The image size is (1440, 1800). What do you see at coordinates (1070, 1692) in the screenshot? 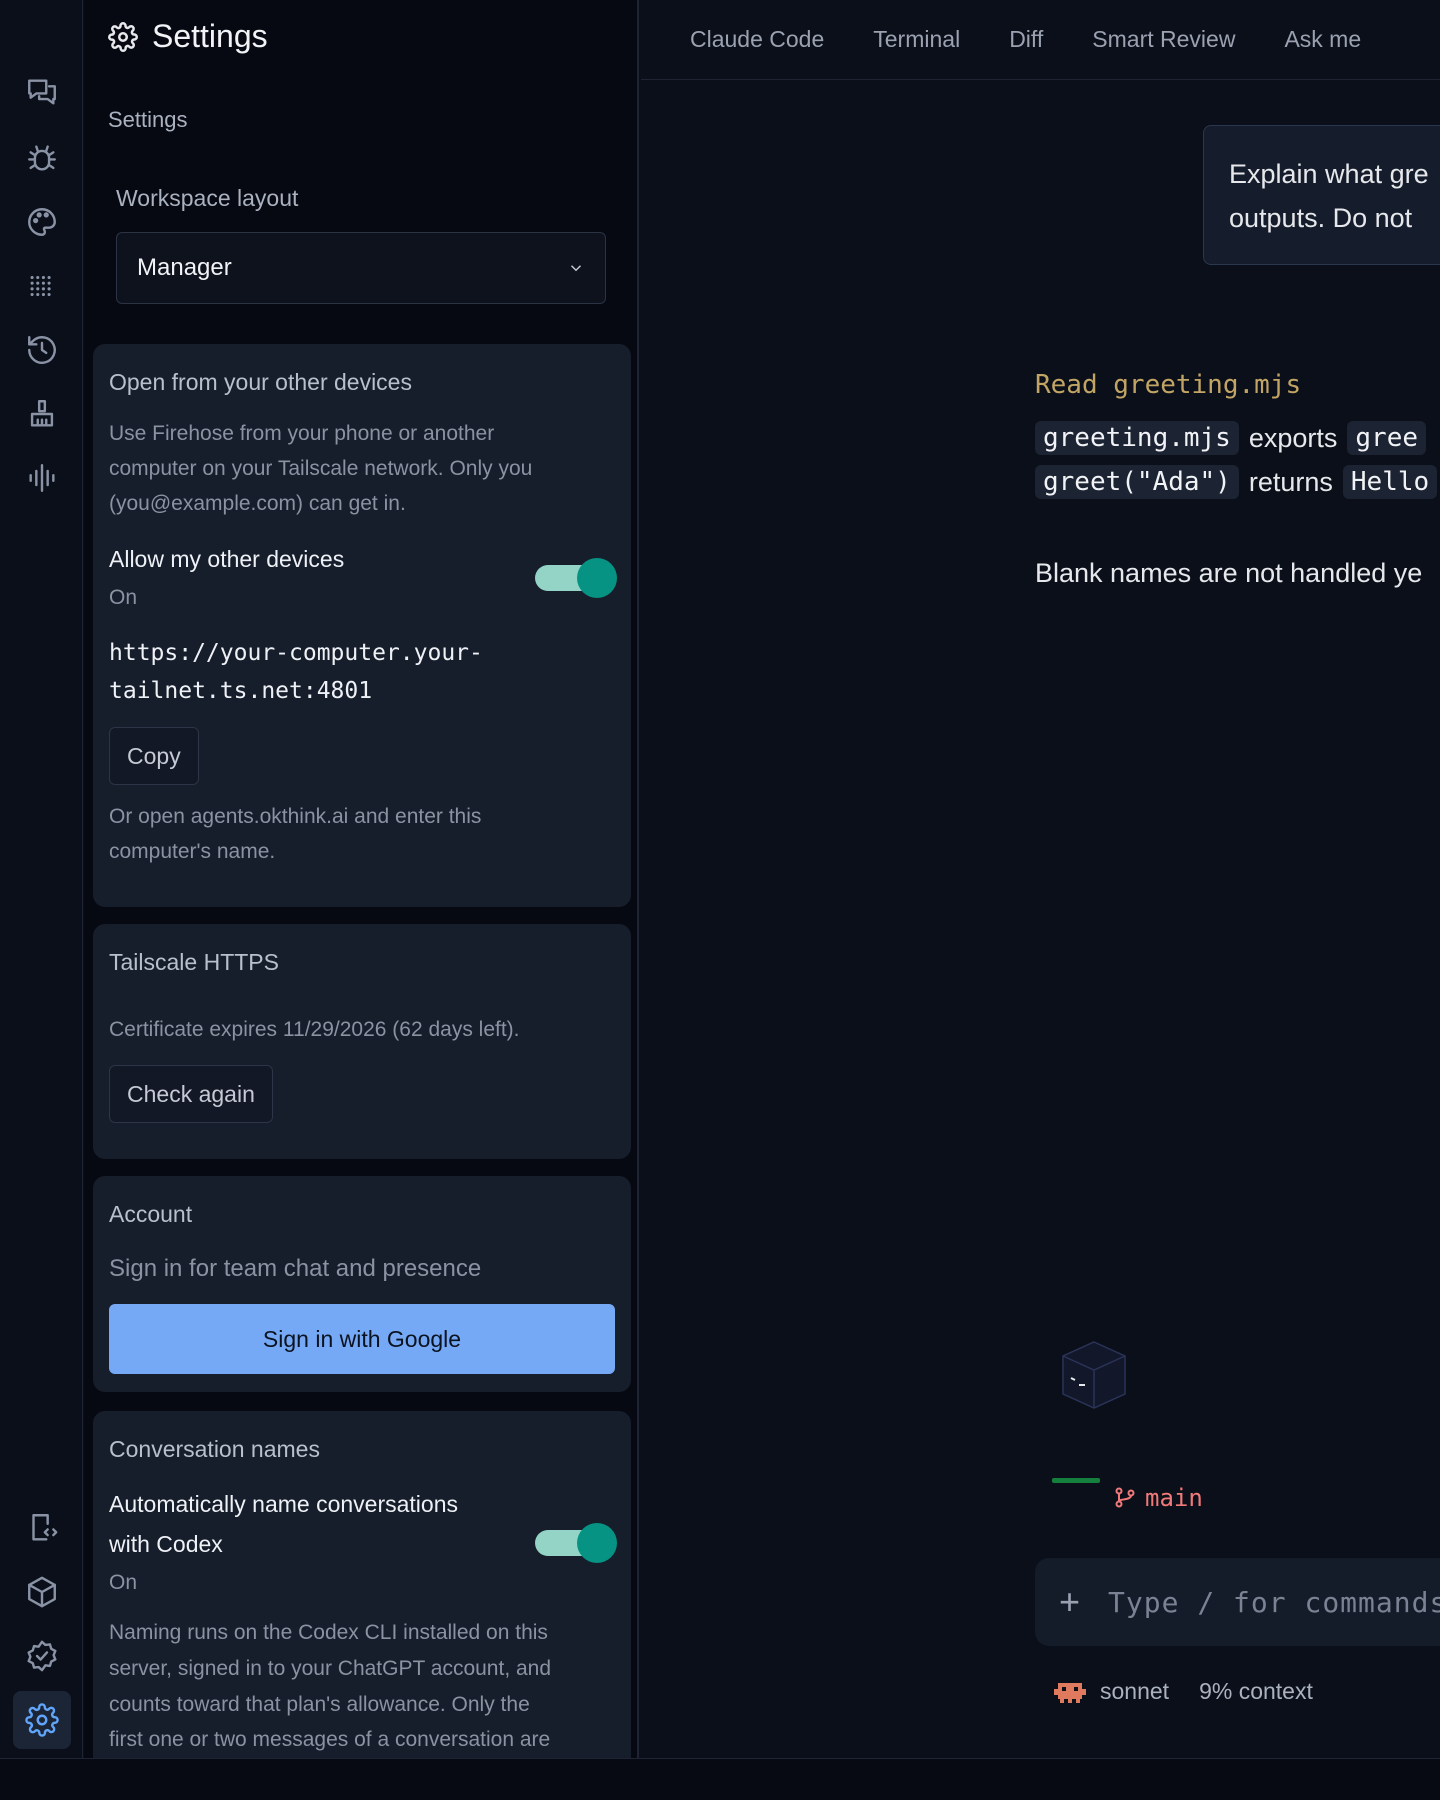
I see `robot-icon` at bounding box center [1070, 1692].